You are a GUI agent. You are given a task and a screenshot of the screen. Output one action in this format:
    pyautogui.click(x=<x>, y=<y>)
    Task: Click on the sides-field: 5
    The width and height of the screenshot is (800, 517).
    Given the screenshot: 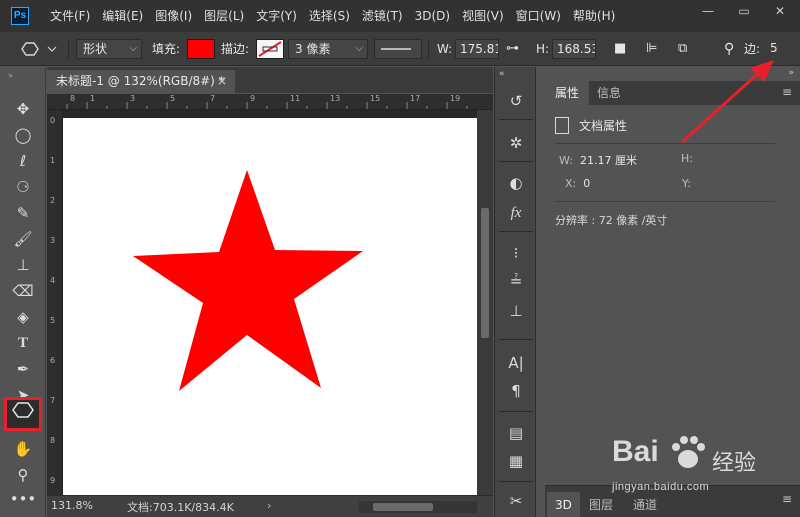 What is the action you would take?
    pyautogui.click(x=777, y=49)
    